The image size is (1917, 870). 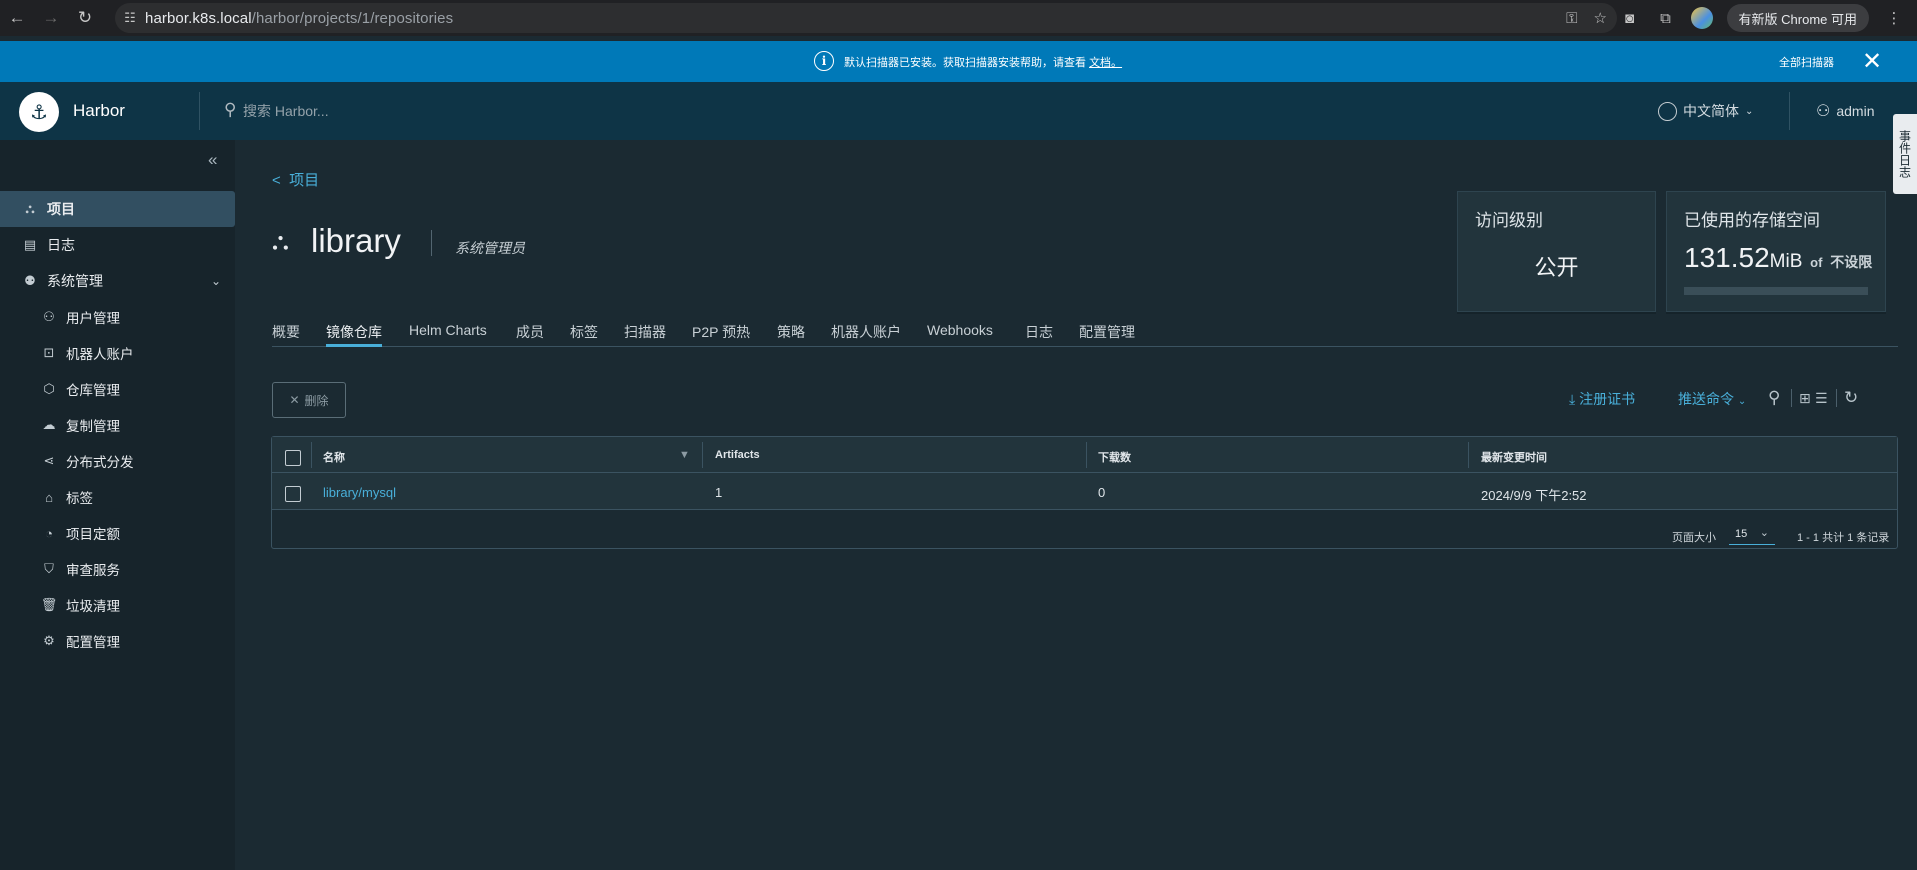 What do you see at coordinates (100, 354) in the screenshot?
I see `sidebar-item-label: 机器人账户` at bounding box center [100, 354].